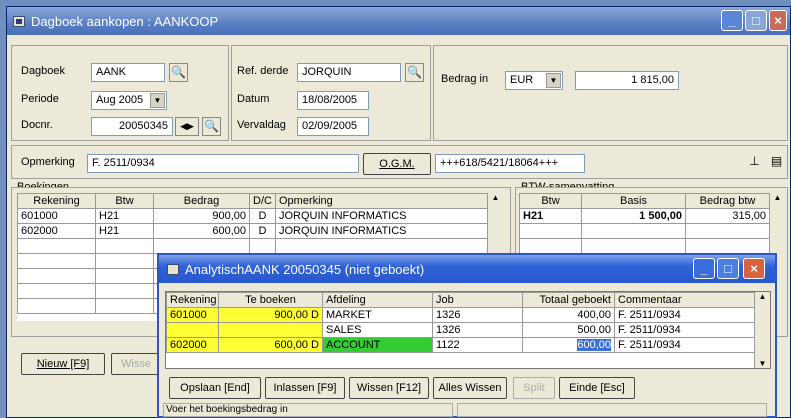 This screenshot has height=418, width=791. I want to click on table-cell: ACCOUNT, so click(377, 345).